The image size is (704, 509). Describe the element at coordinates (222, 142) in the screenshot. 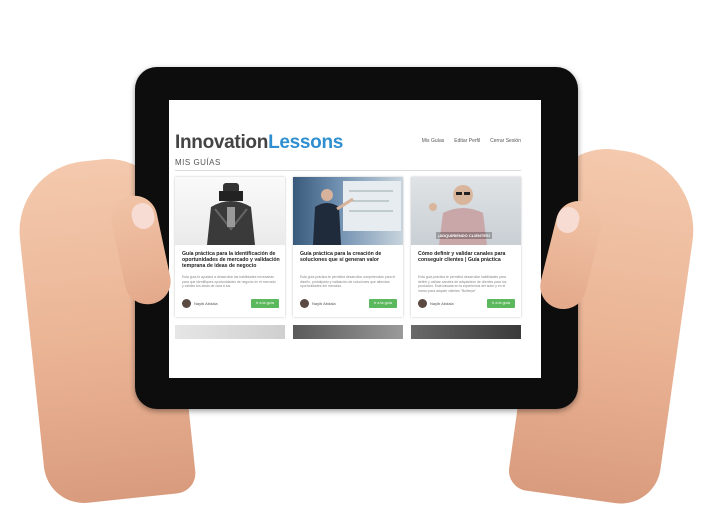

I see `logo-part-innovation: Innovation` at that location.